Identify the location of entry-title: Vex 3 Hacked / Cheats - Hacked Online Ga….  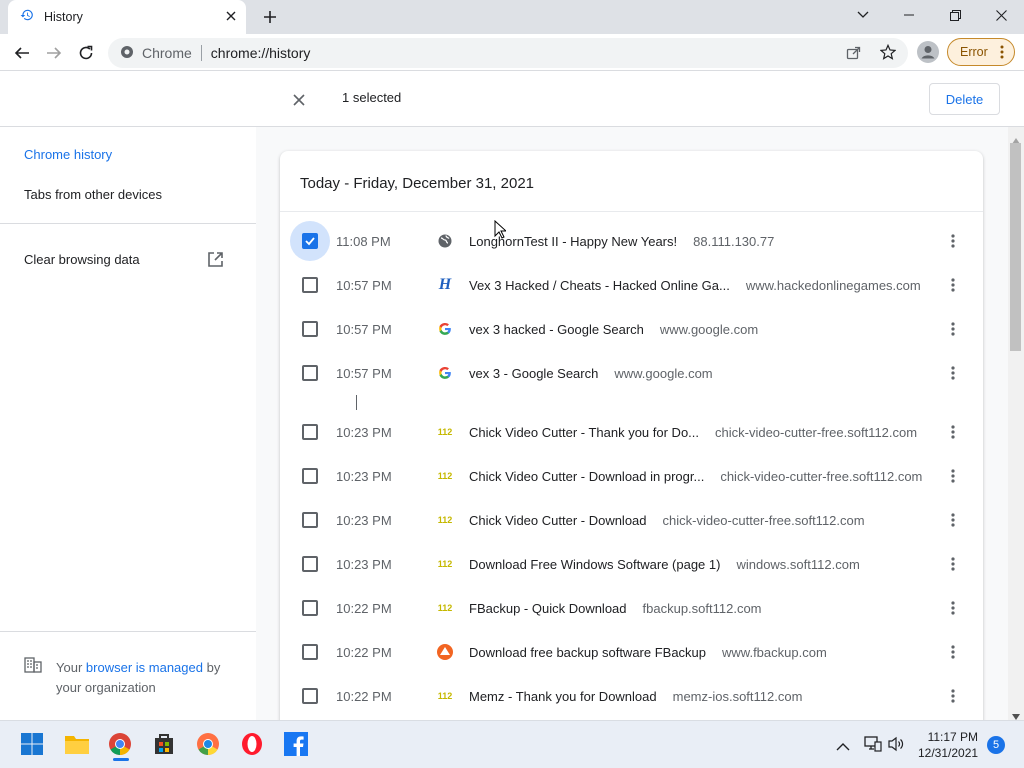
(599, 285).